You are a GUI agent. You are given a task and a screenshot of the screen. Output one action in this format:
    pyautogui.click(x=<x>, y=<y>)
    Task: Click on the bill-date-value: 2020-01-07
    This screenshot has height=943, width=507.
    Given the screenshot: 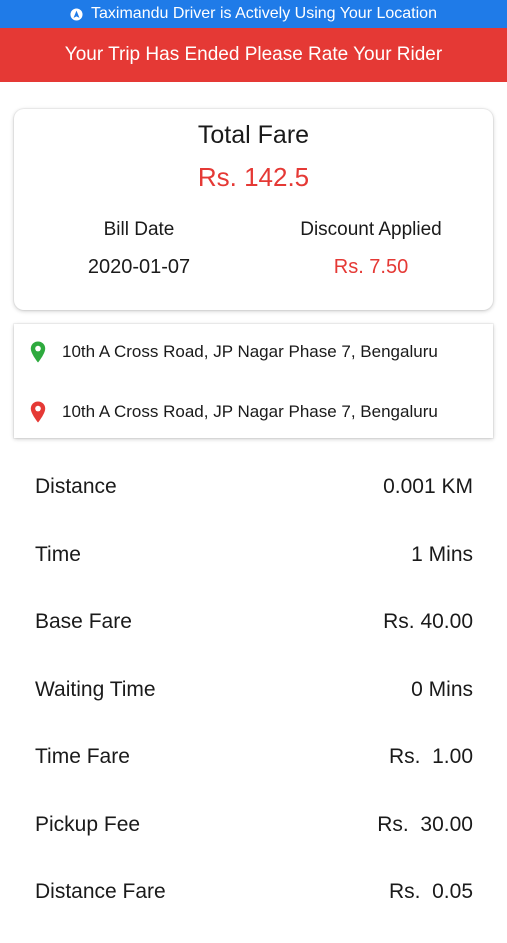 What is the action you would take?
    pyautogui.click(x=139, y=267)
    